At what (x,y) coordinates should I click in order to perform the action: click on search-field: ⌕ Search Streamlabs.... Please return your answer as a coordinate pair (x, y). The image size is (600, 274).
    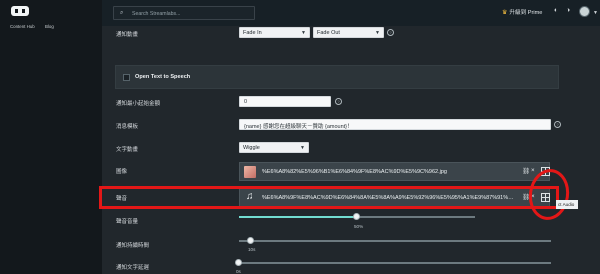
    Looking at the image, I should click on (184, 13).